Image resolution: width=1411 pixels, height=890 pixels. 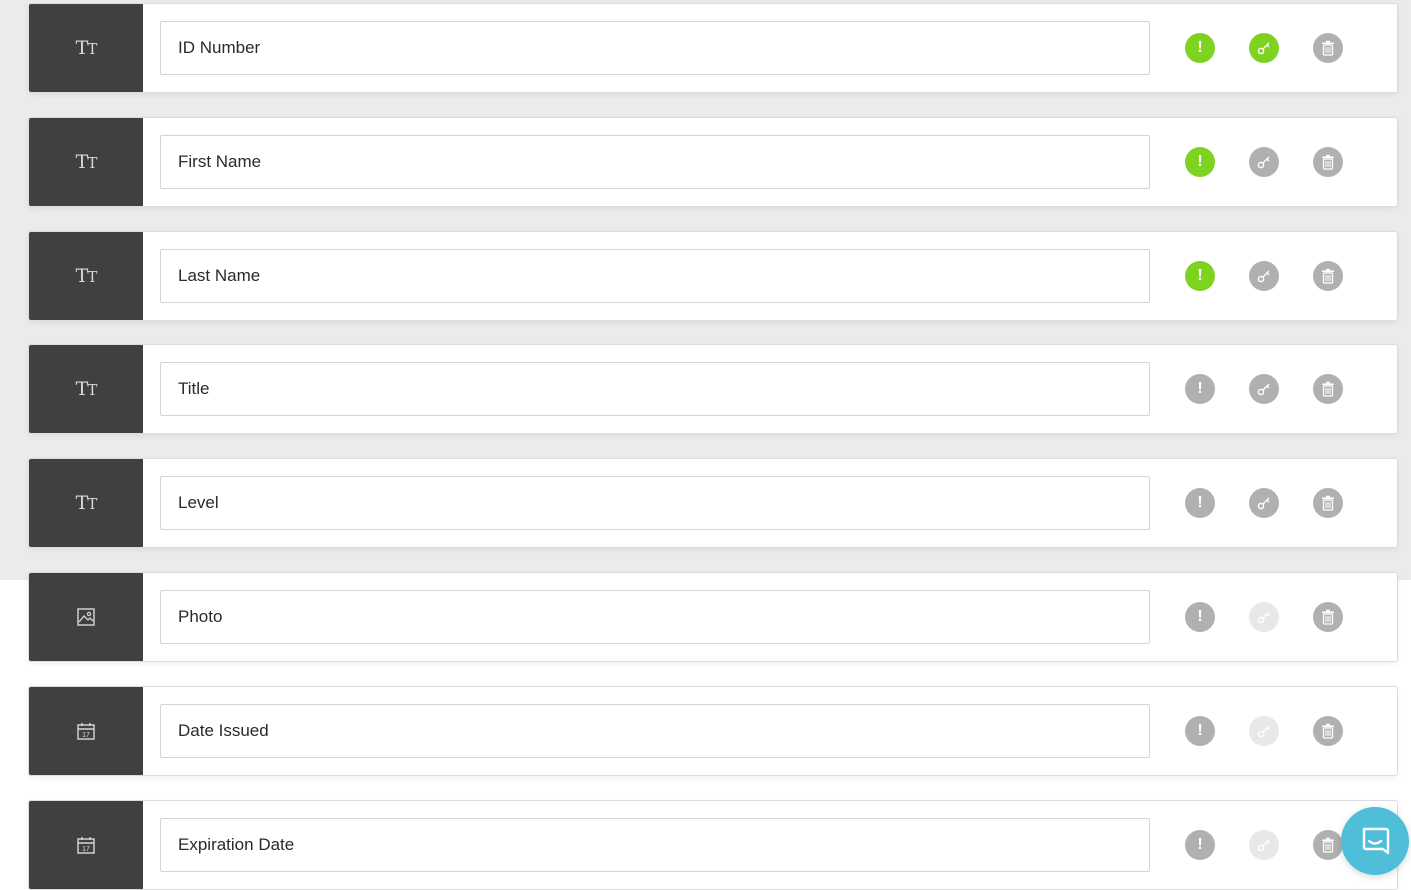 I want to click on image-type-icon, so click(x=86, y=617).